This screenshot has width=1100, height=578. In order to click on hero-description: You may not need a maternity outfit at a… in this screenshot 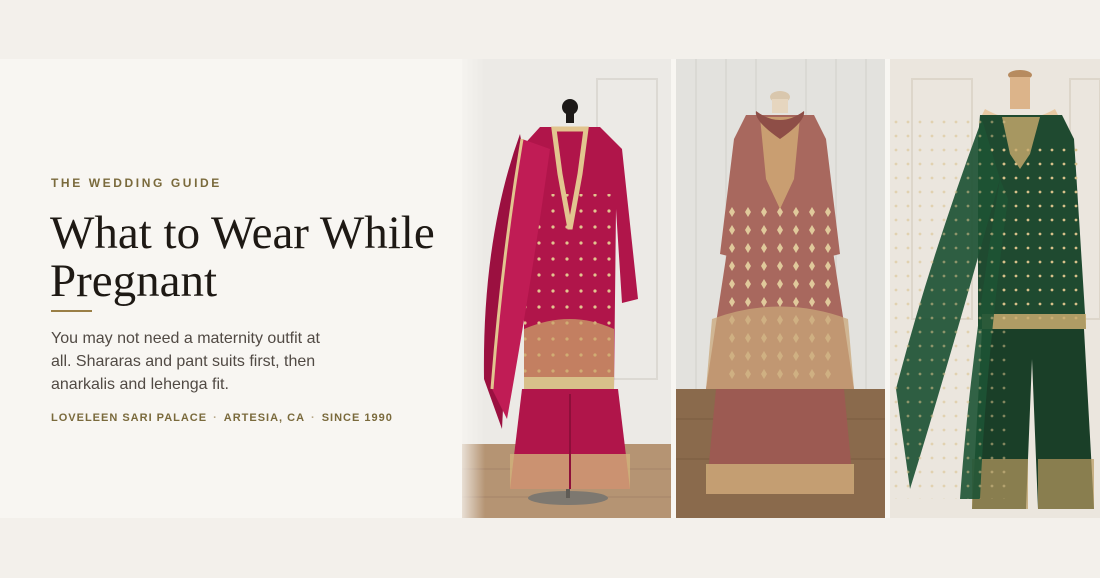, I will do `click(185, 361)`.